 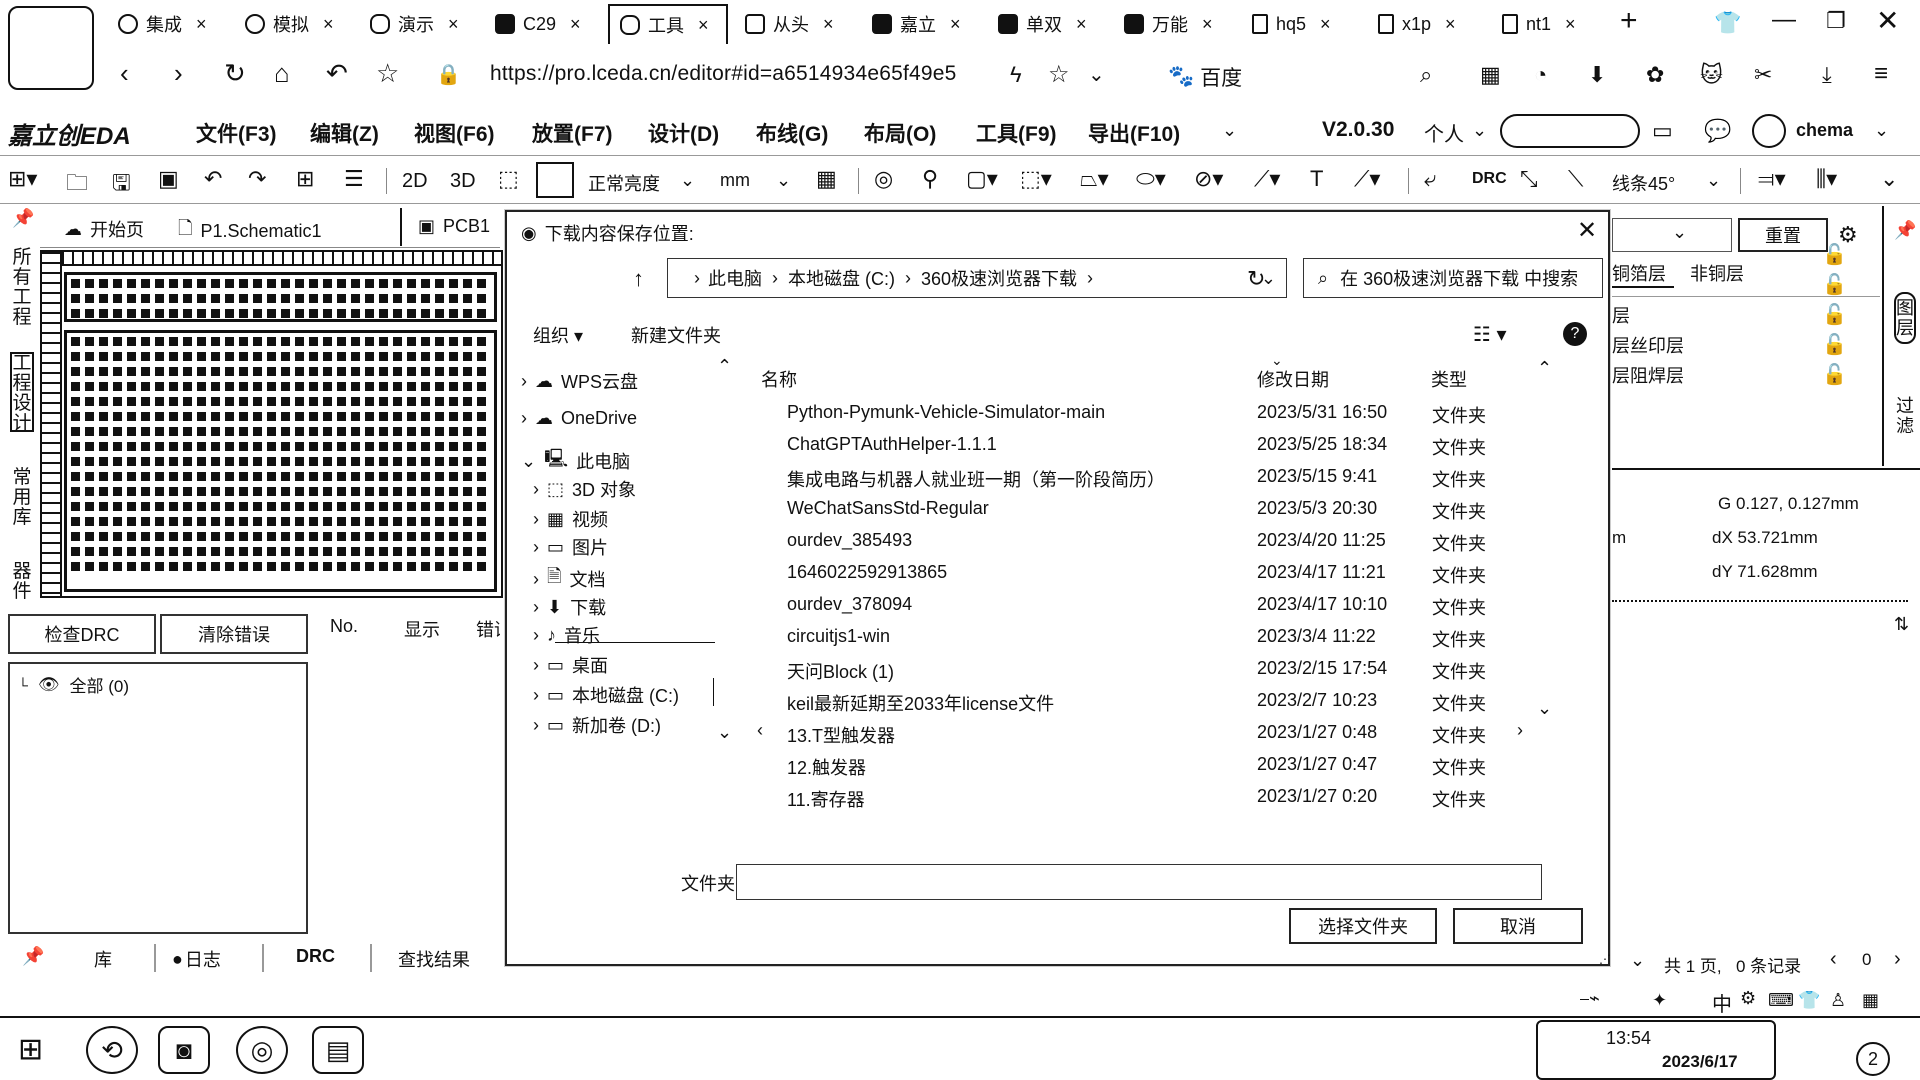 What do you see at coordinates (569, 607) in the screenshot?
I see `nav-item-downloads: › ⬇ 下载` at bounding box center [569, 607].